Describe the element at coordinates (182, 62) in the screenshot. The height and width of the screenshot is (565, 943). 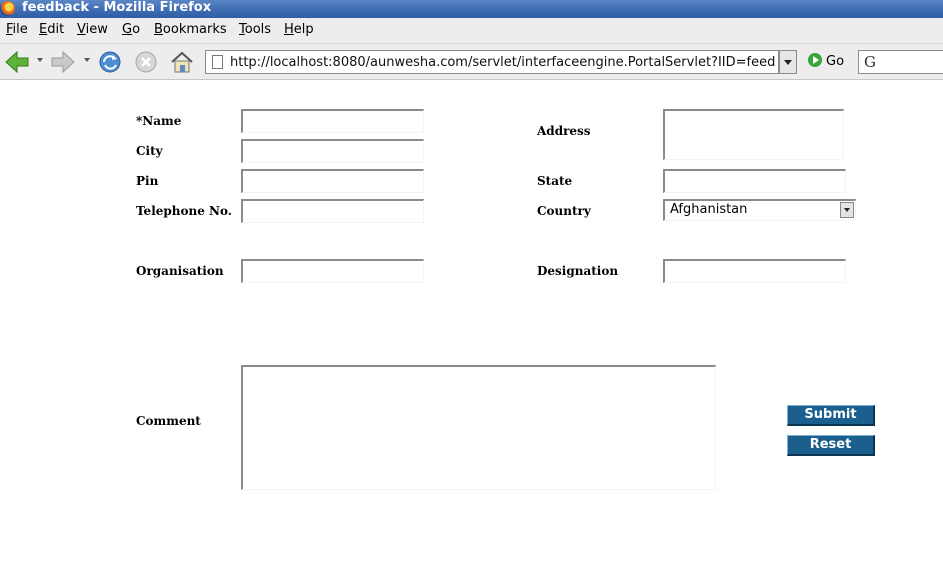
I see `home-icon` at that location.